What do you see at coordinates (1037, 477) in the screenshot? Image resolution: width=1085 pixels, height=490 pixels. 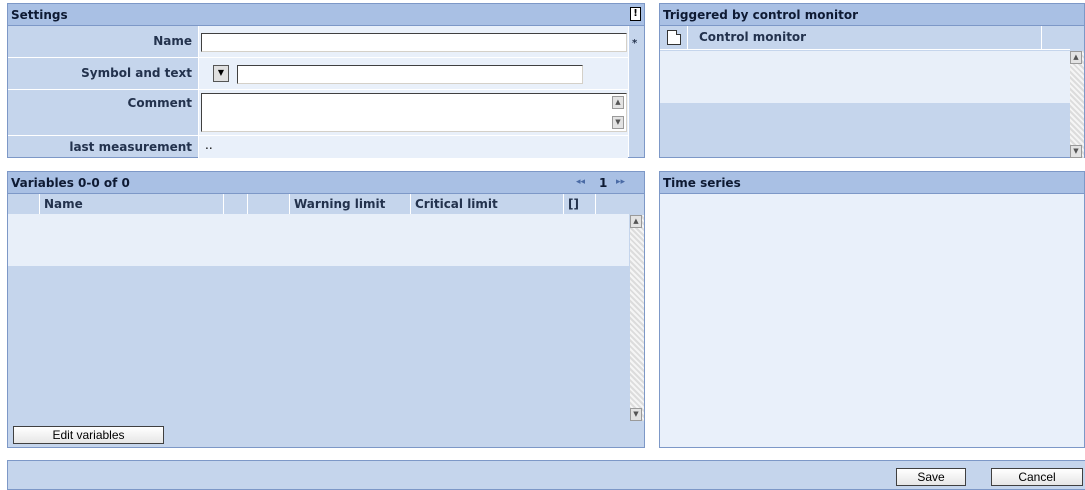 I see `cancel-button: Cancel` at bounding box center [1037, 477].